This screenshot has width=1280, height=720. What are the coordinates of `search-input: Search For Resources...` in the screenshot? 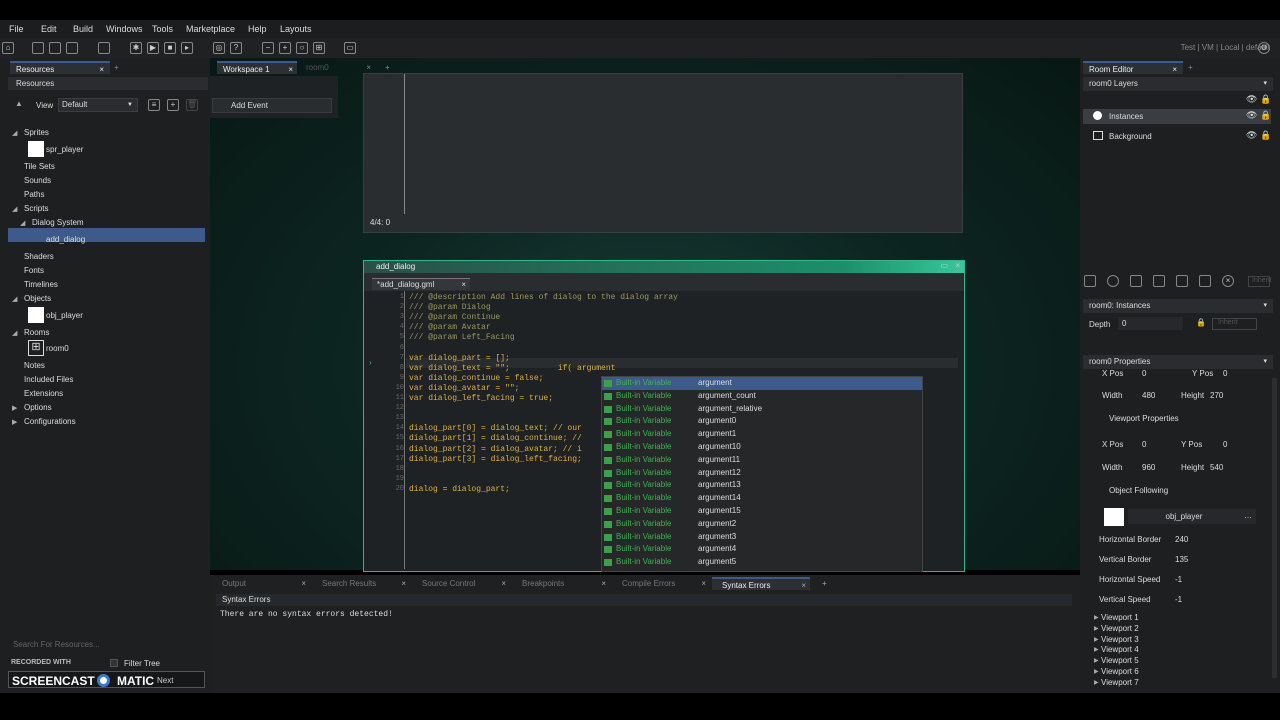 It's located at (56, 644).